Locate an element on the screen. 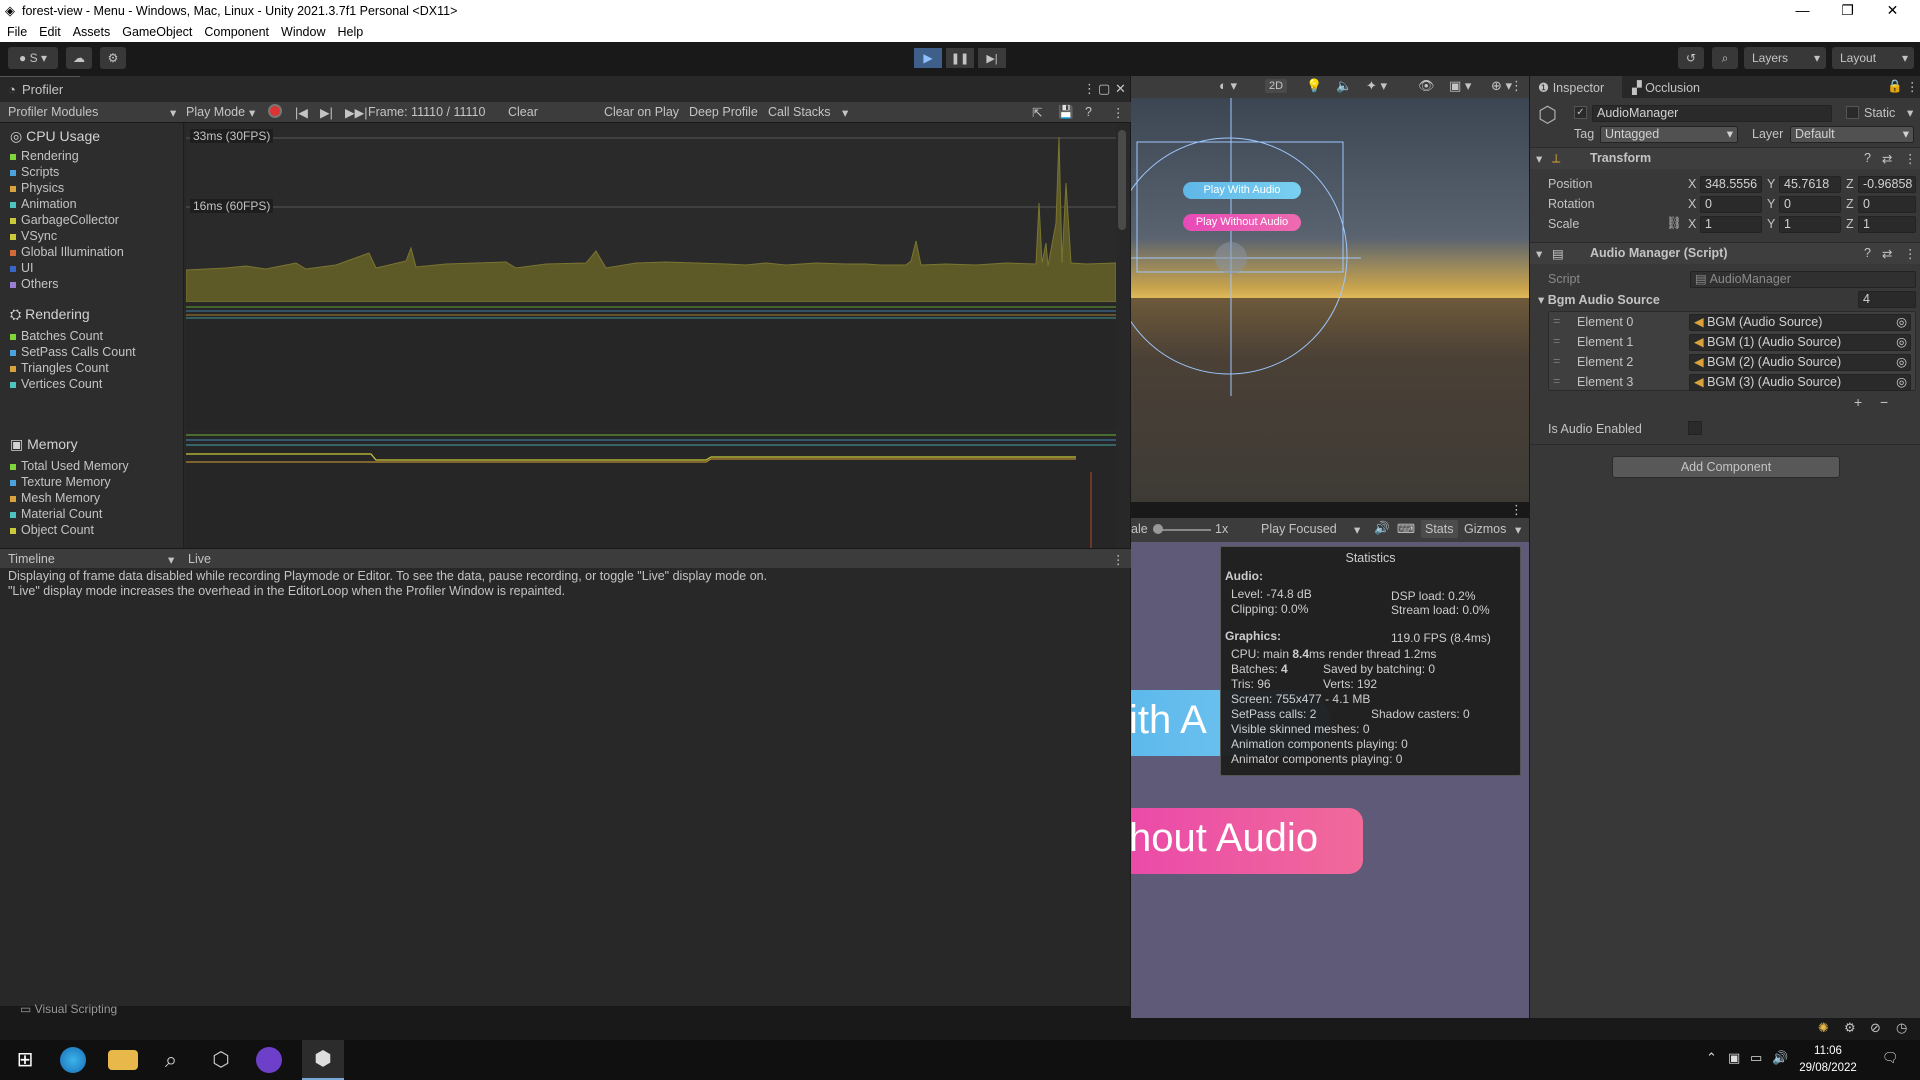  element-field: ◀ BGM (1) (Audio Source) ◎ is located at coordinates (1800, 342).